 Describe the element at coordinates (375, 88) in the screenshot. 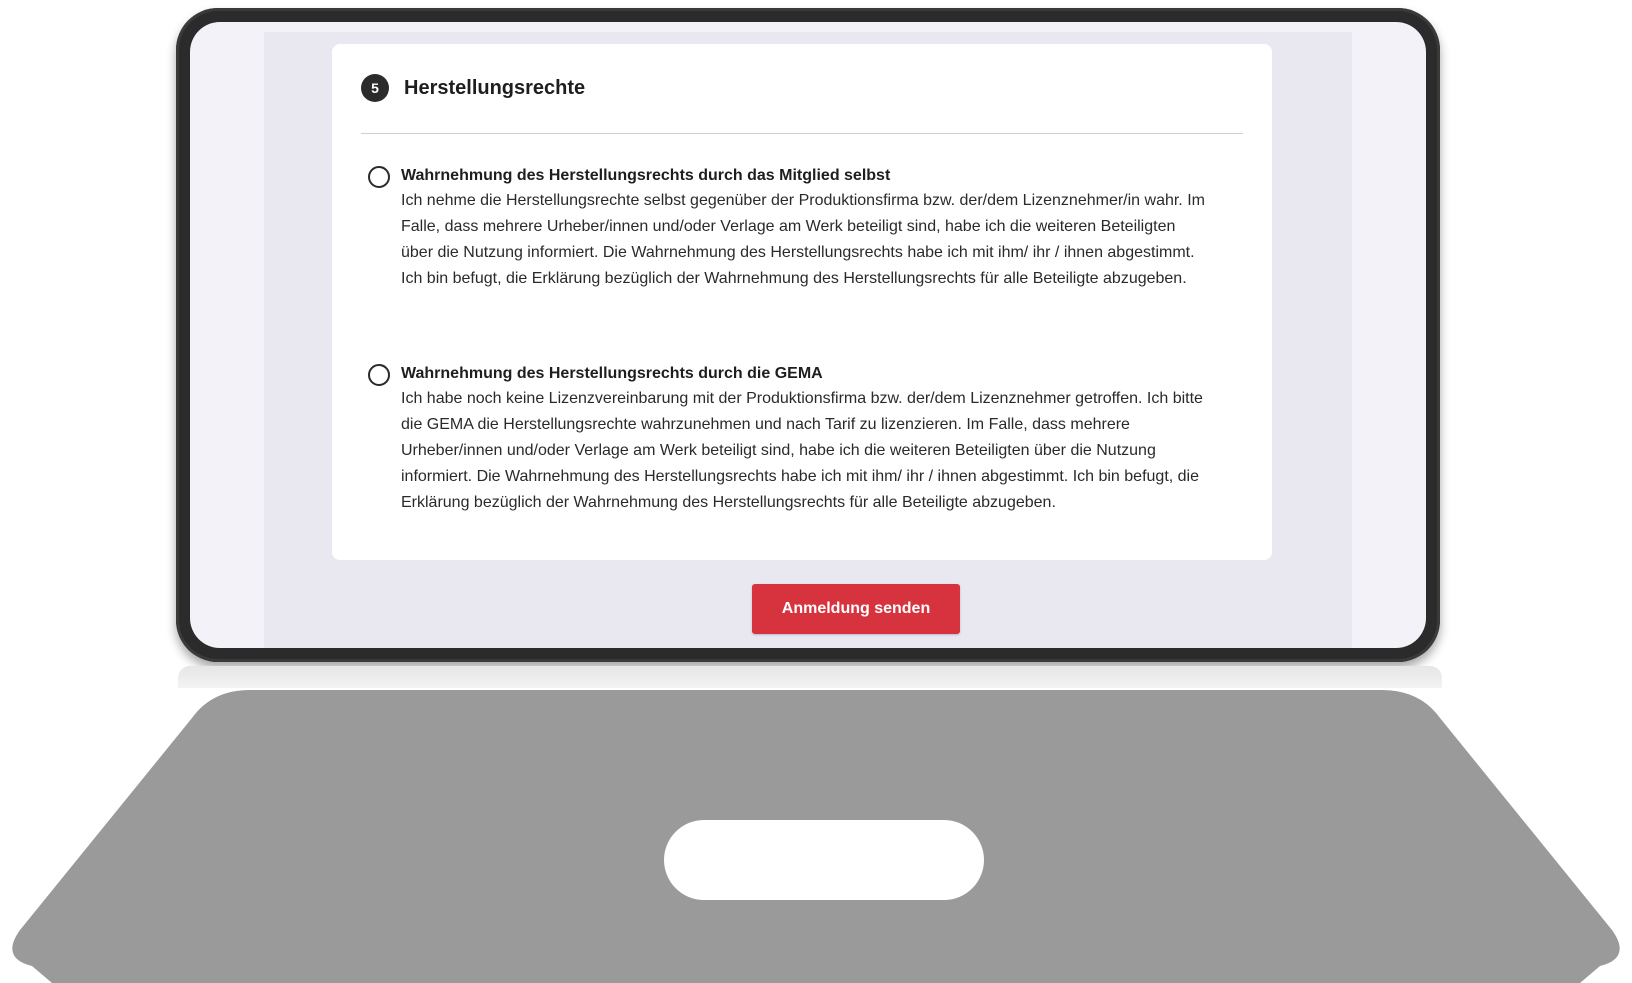

I see `step-number-badge: 5` at that location.